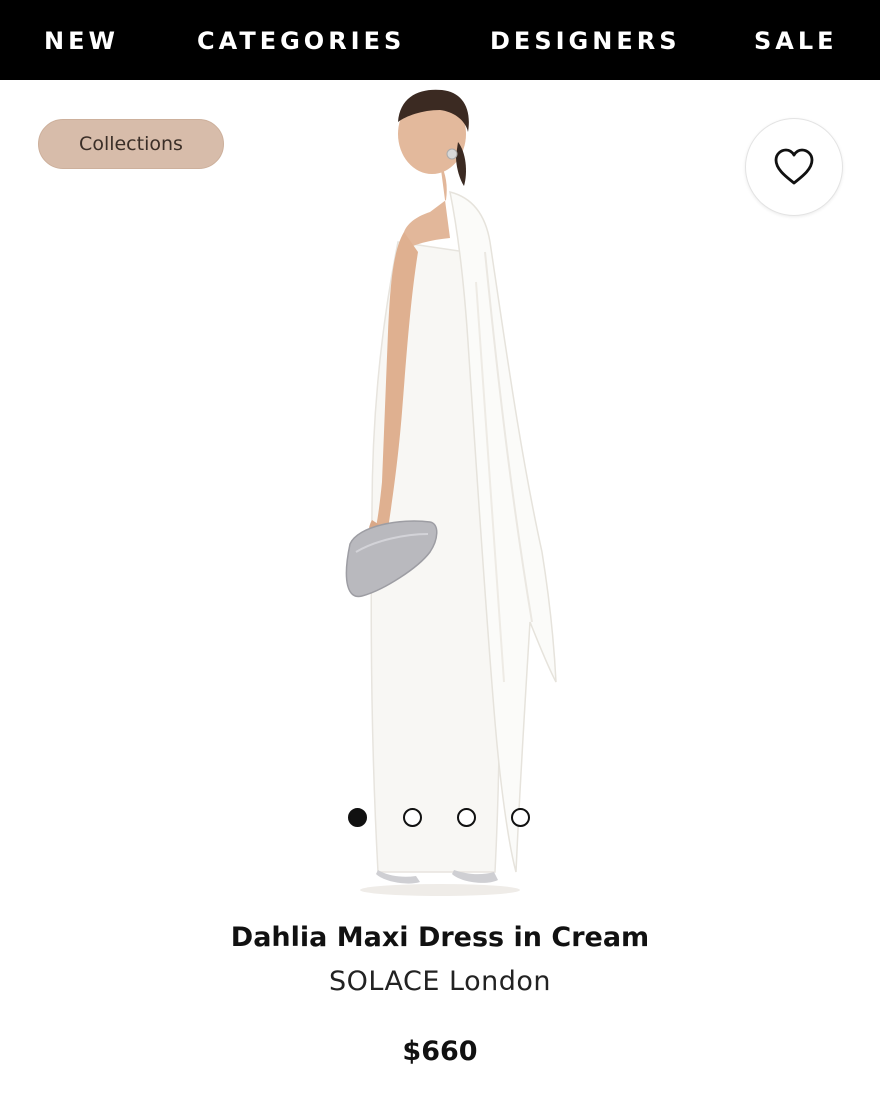 The height and width of the screenshot is (1099, 880). I want to click on product-title: Dahlia Maxi Dress in Cream, so click(440, 937).